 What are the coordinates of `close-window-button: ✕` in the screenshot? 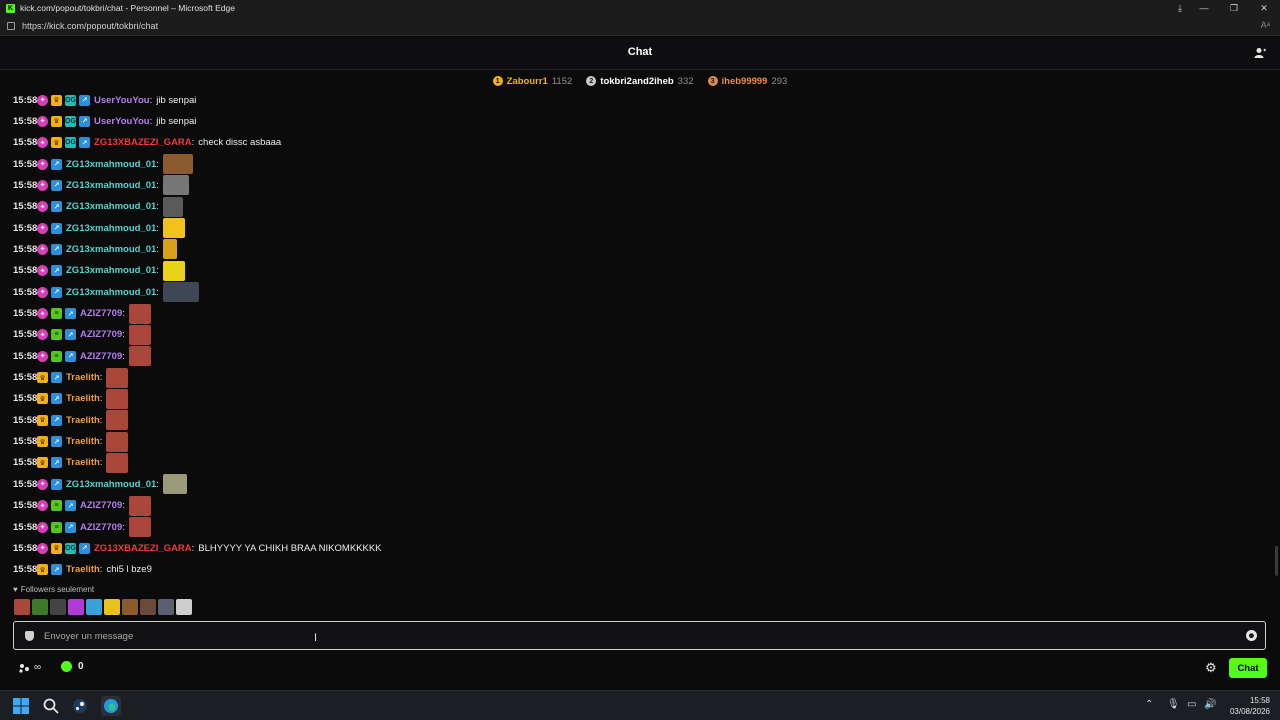 It's located at (1264, 8).